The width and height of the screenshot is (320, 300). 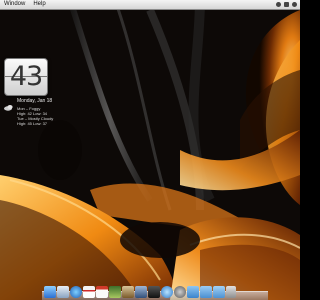 I want to click on dock-icons, so click(x=140, y=292).